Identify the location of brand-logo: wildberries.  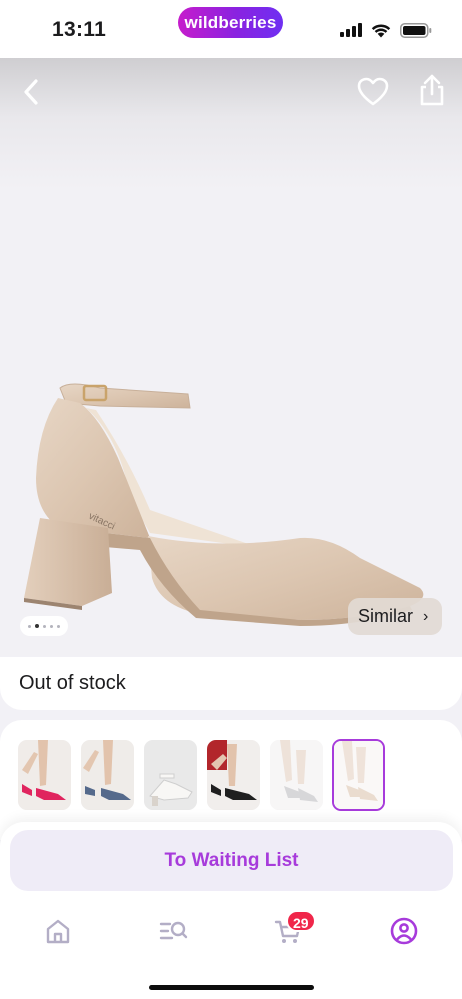
(230, 22).